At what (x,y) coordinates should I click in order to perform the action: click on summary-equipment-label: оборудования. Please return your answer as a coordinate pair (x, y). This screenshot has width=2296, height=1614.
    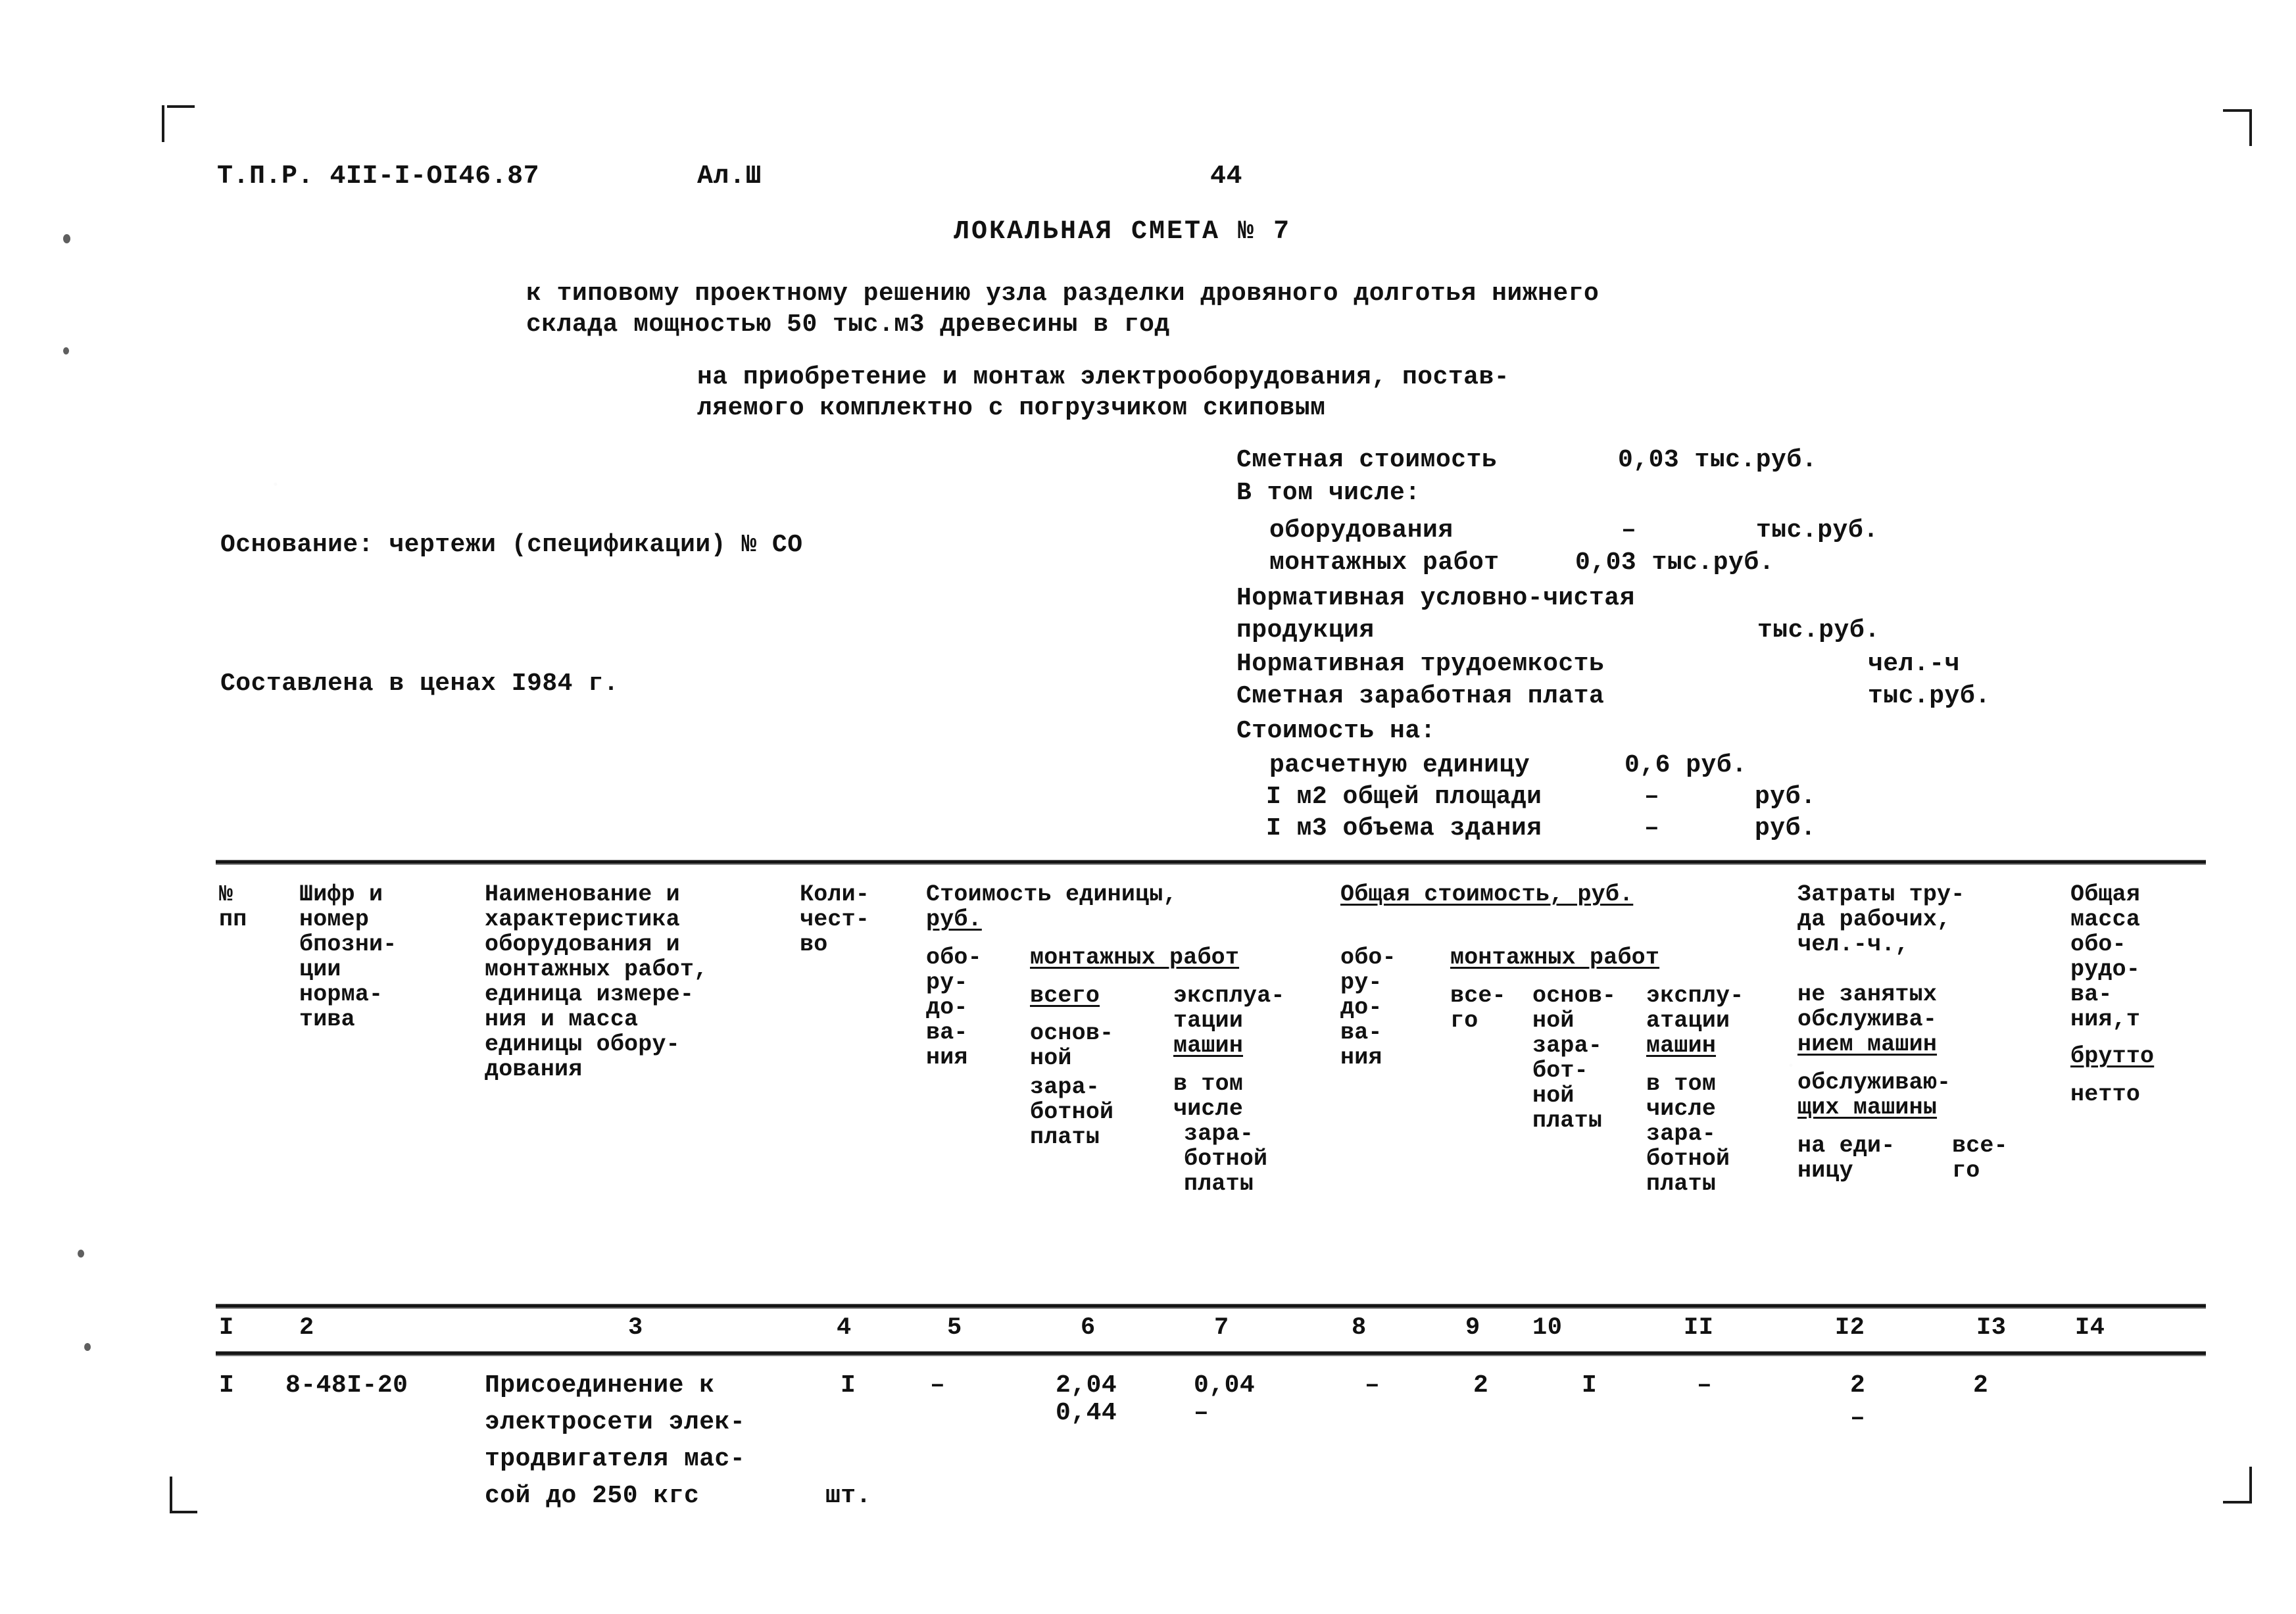
    Looking at the image, I should click on (1361, 530).